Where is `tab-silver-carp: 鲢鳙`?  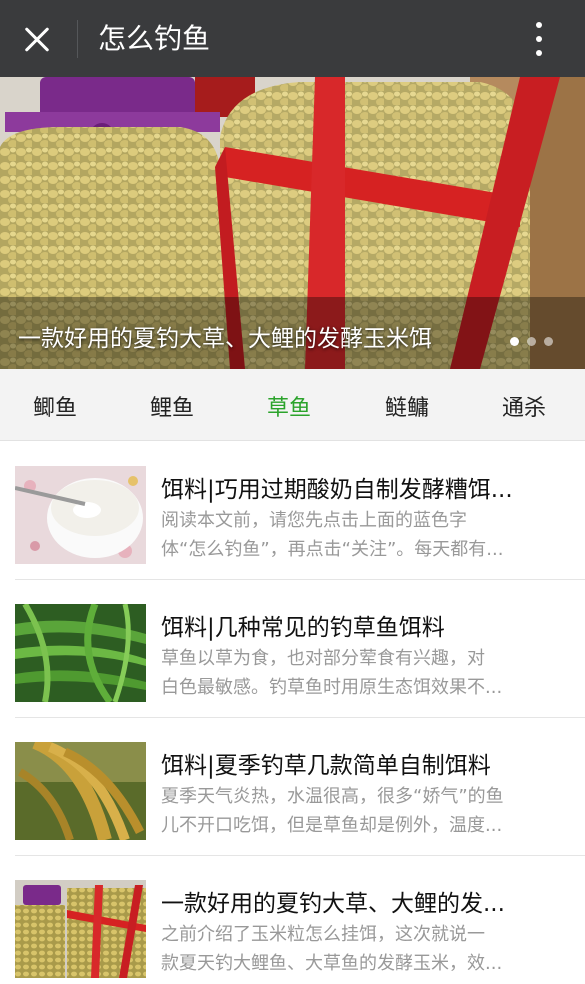 tab-silver-carp: 鲢鳙 is located at coordinates (407, 406).